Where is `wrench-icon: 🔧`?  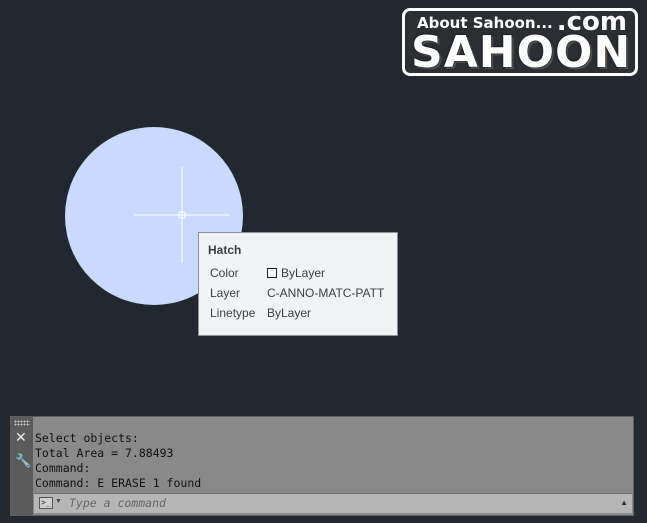
wrench-icon: 🔧 is located at coordinates (23, 460).